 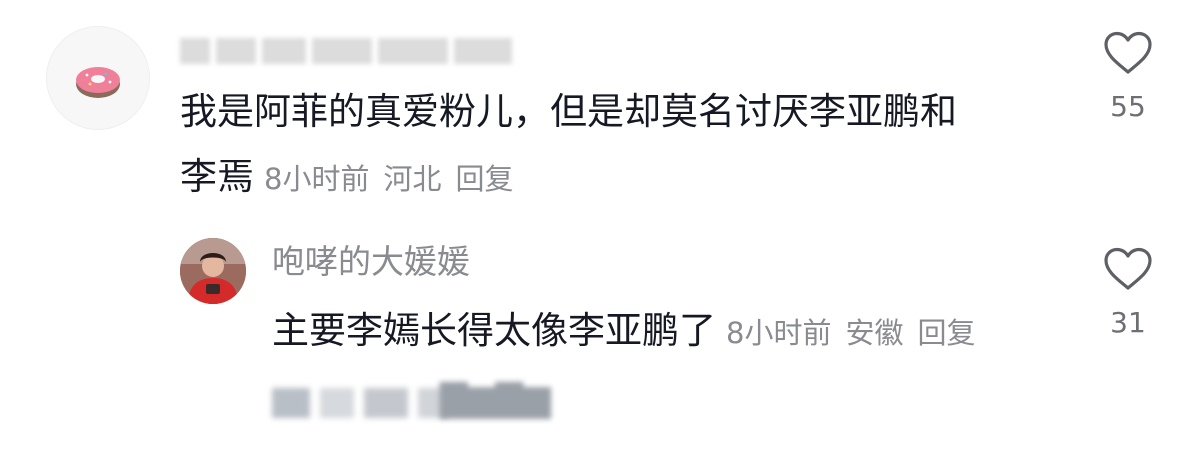 What do you see at coordinates (779, 333) in the screenshot?
I see `reply-time: 8小时前` at bounding box center [779, 333].